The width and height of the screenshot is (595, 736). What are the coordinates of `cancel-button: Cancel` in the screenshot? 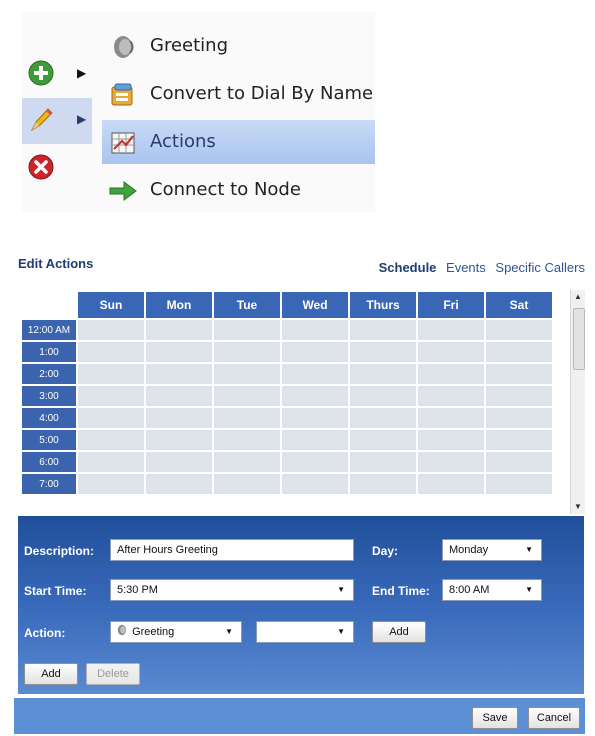 It's located at (554, 718).